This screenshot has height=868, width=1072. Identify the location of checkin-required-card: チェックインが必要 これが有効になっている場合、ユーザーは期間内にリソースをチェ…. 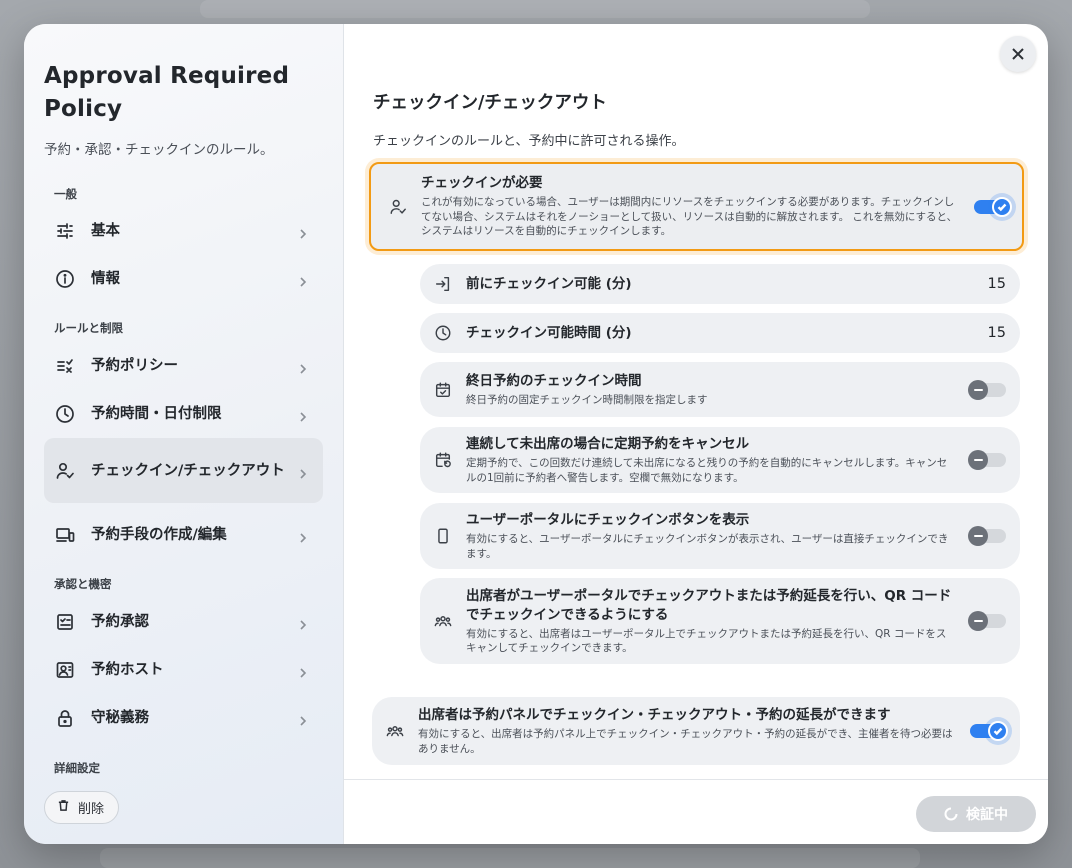
(696, 206).